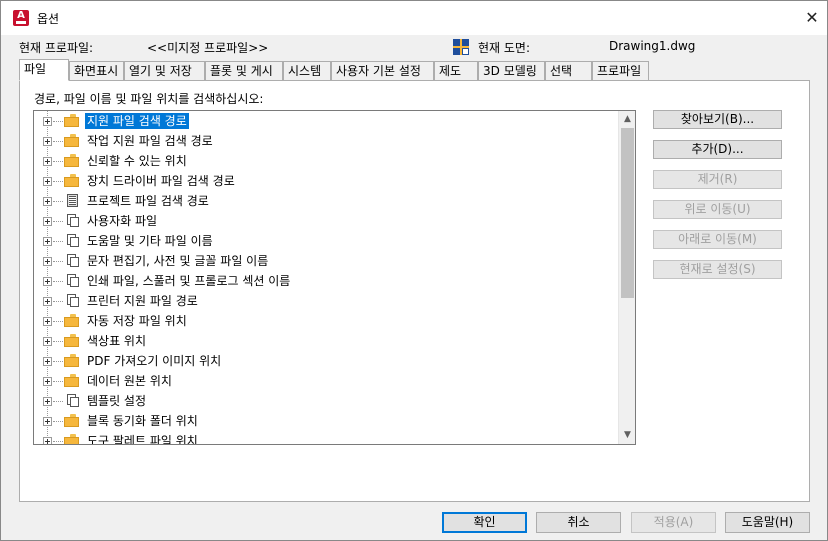  What do you see at coordinates (326, 141) in the screenshot?
I see `tree-item: 작업 지원 파일 검색 경로` at bounding box center [326, 141].